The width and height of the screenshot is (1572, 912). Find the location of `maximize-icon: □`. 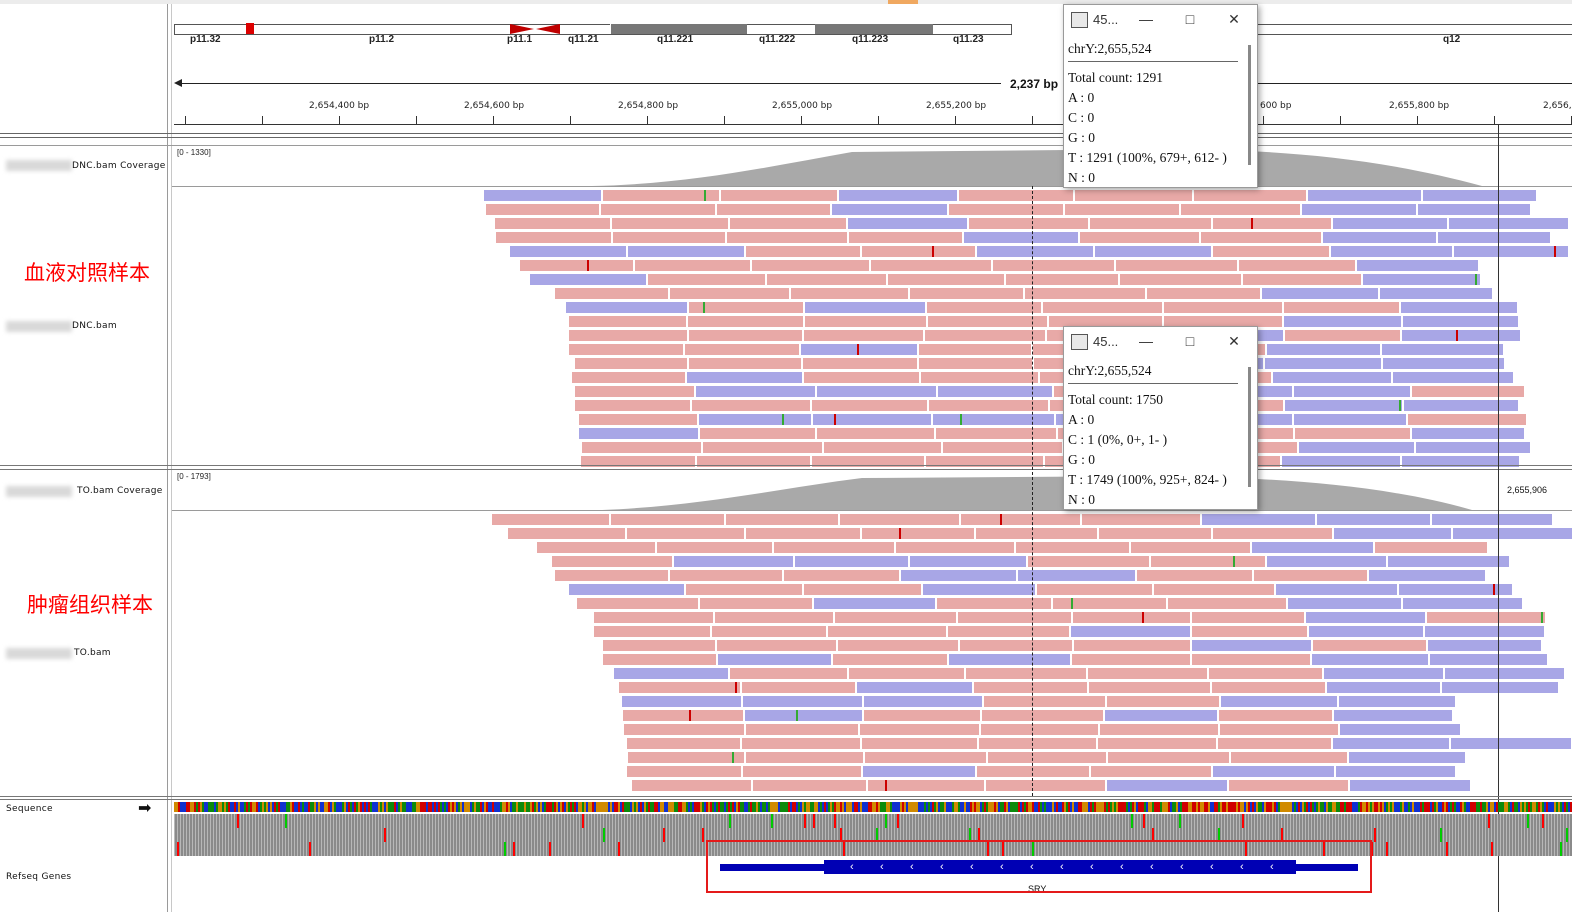

maximize-icon: □ is located at coordinates (1190, 19).